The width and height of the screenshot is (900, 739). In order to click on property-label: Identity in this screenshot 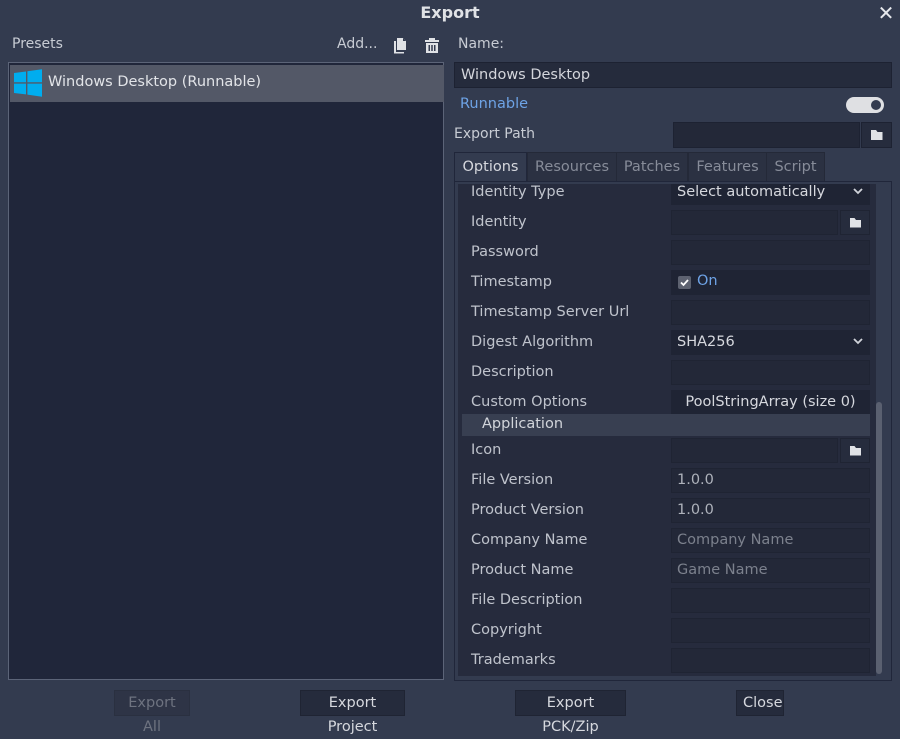, I will do `click(499, 222)`.